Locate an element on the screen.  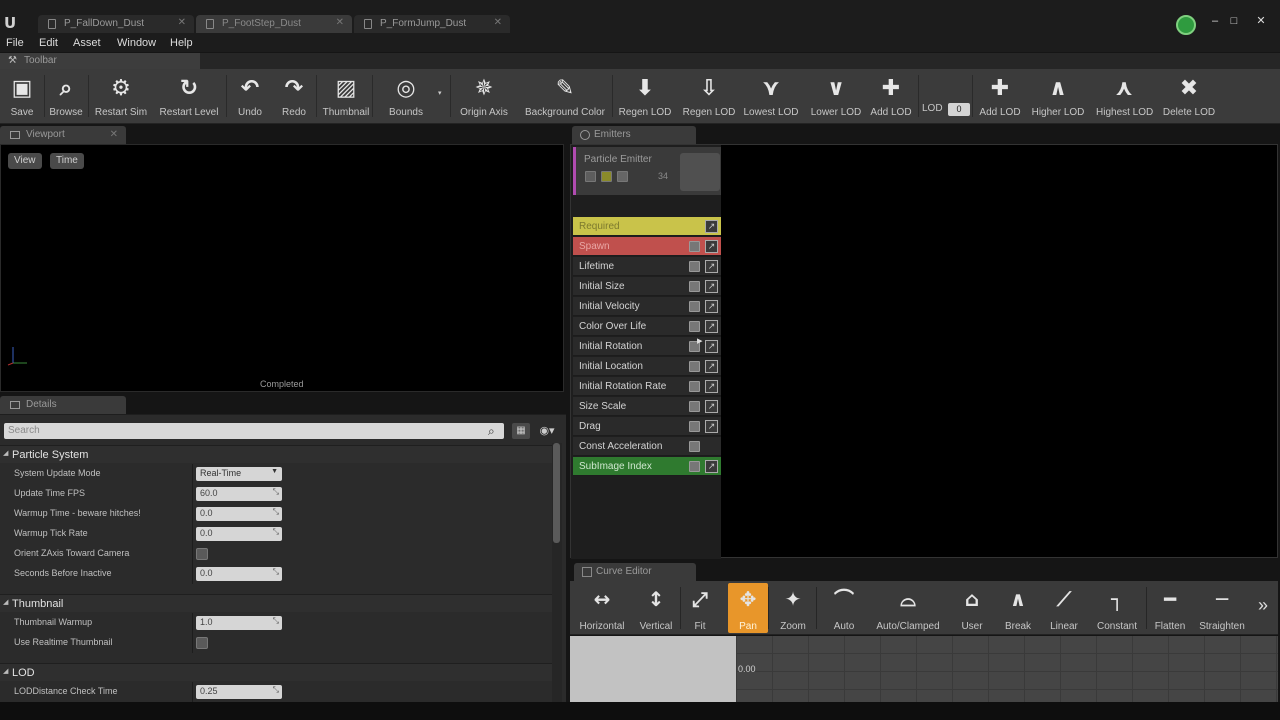
curve-graph: 0.00 is located at coordinates (1007, 669).